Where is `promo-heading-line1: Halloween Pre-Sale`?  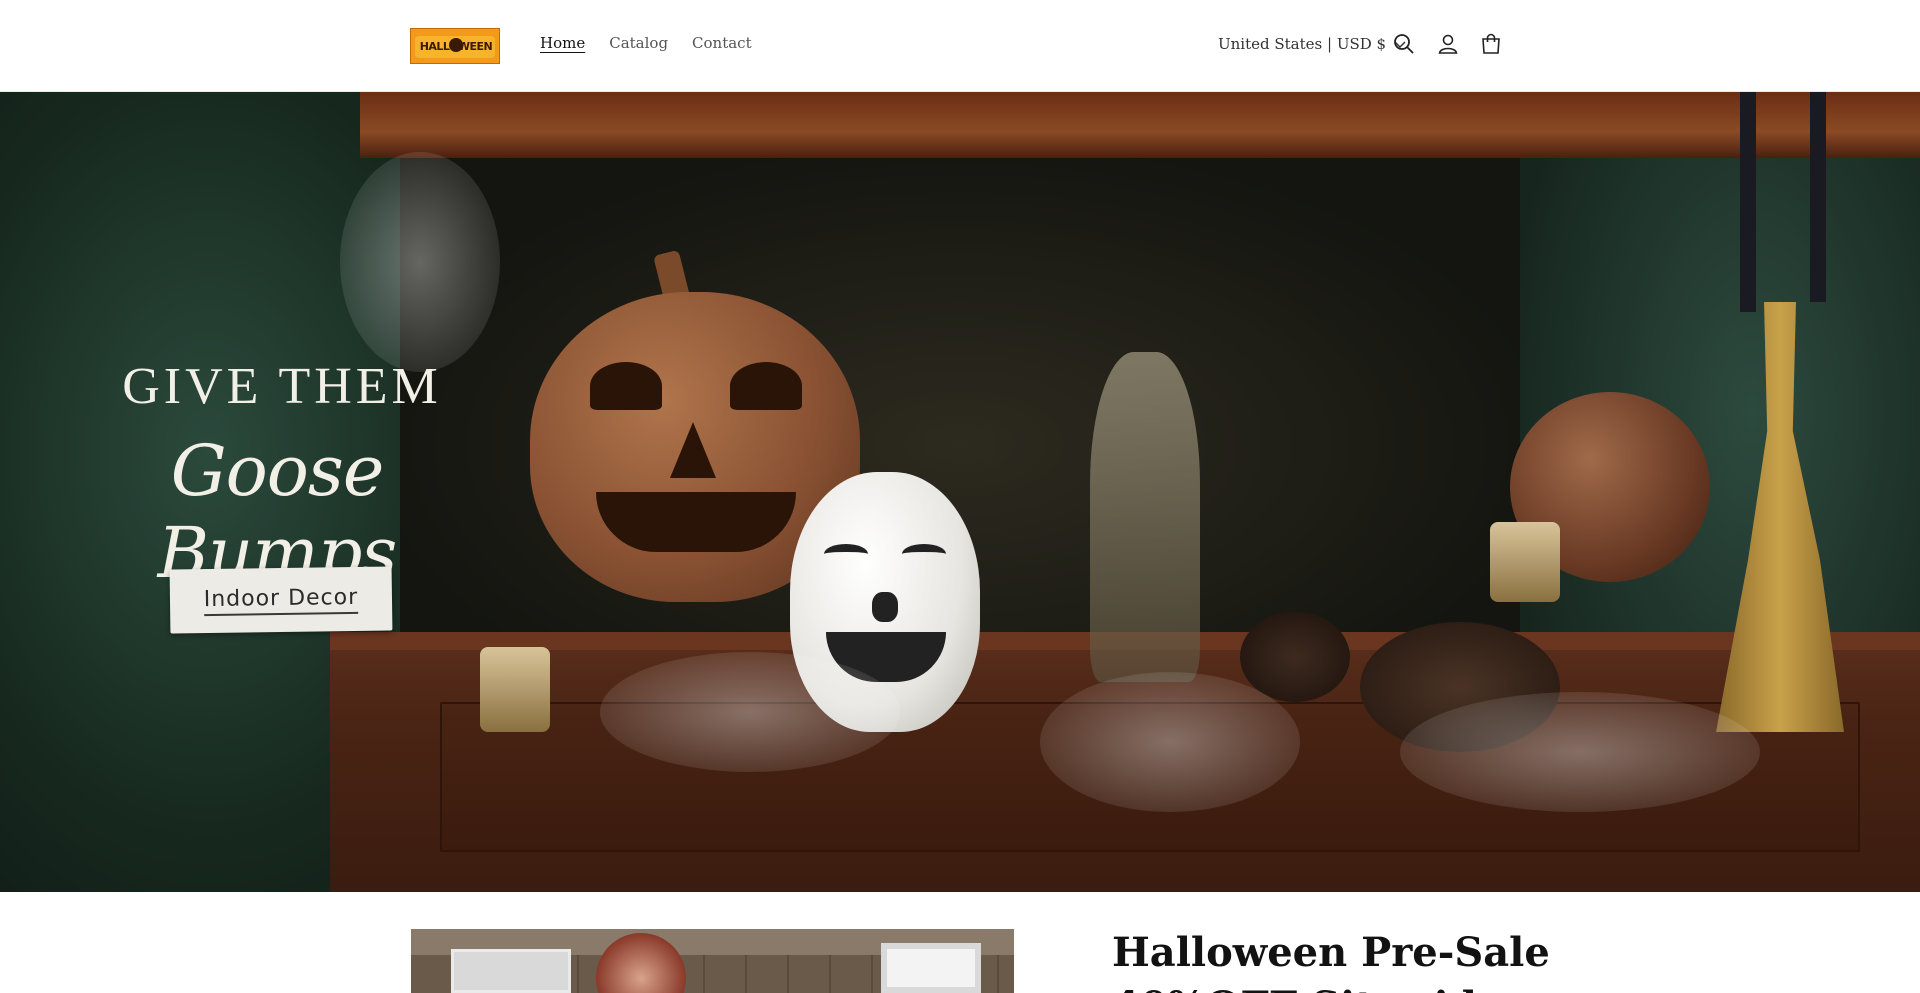 promo-heading-line1: Halloween Pre-Sale is located at coordinates (1331, 952).